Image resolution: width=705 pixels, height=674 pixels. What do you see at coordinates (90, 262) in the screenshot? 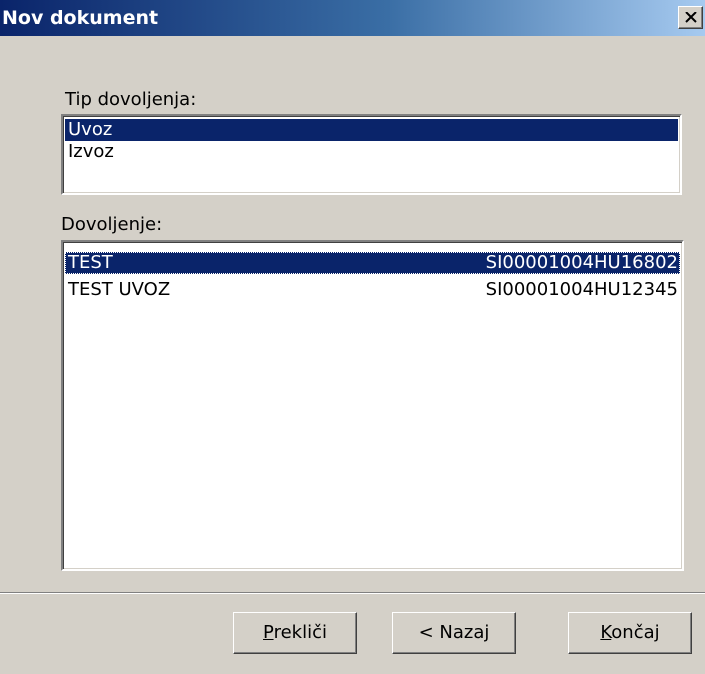
I see `permit-item-name: TEST` at bounding box center [90, 262].